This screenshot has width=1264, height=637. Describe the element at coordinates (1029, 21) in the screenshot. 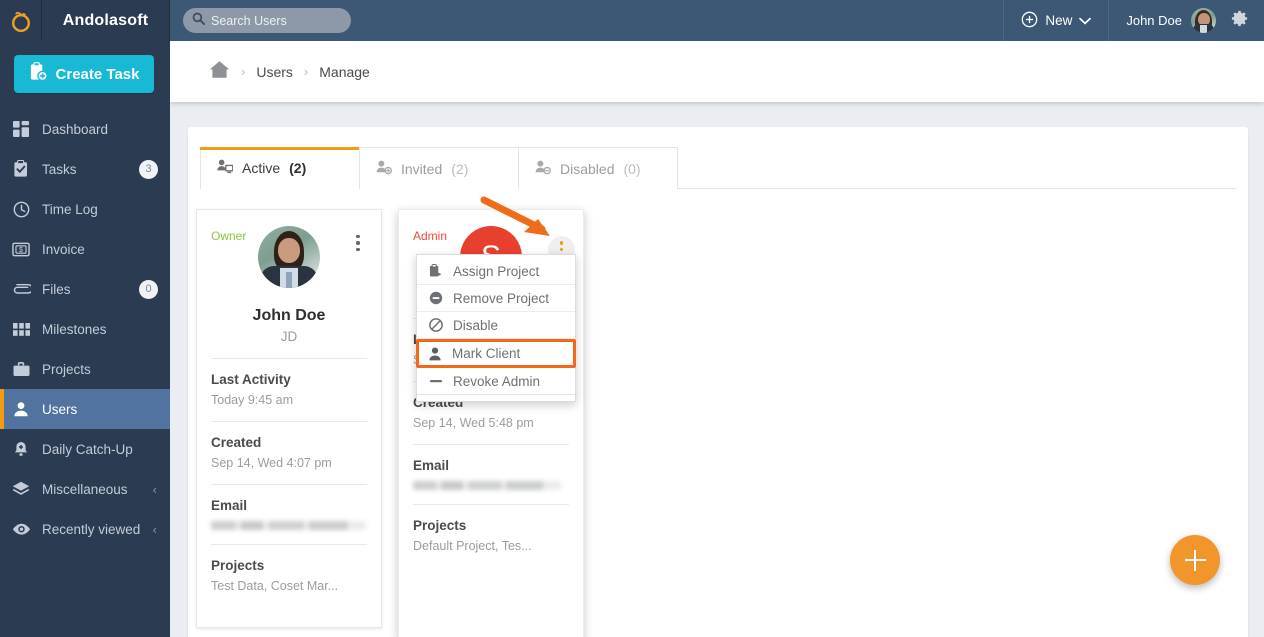

I see `plus-circle-icon` at that location.